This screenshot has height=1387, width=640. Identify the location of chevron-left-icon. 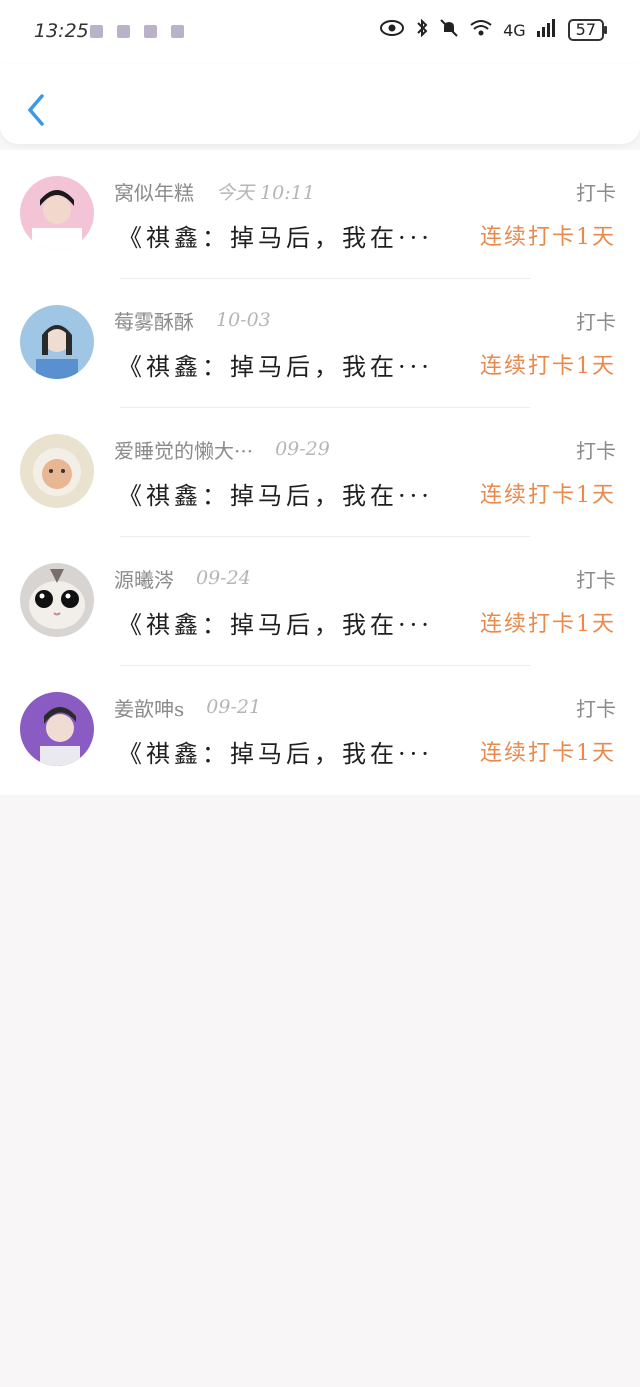
(35, 110).